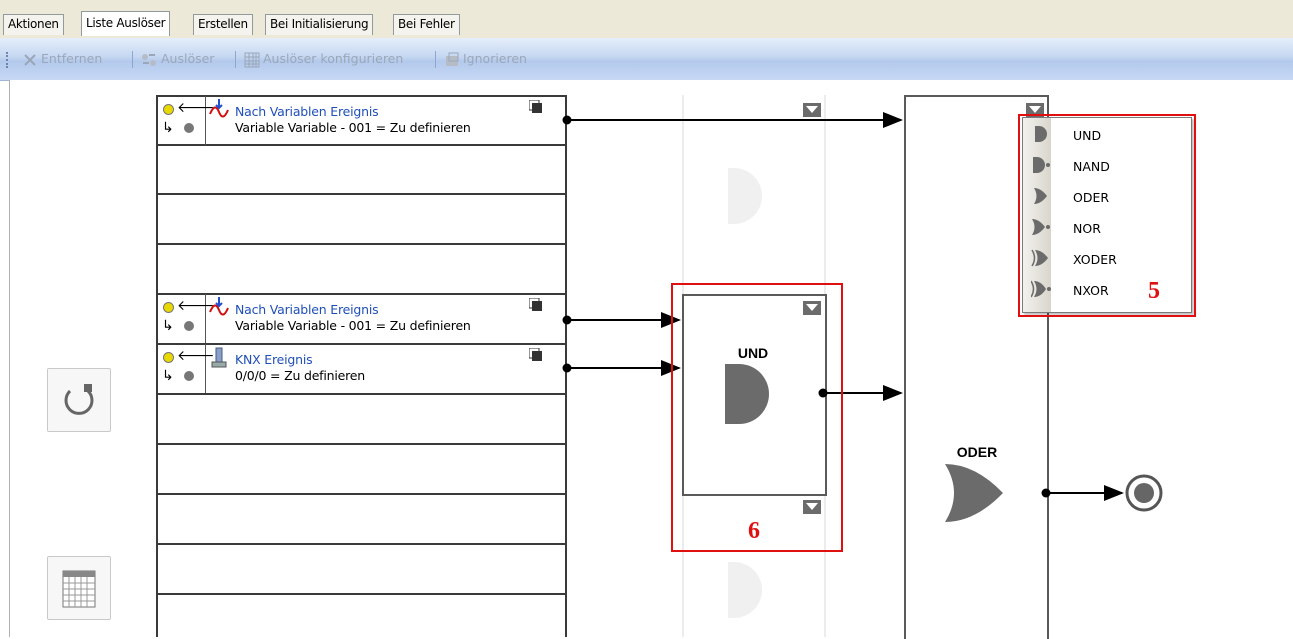  I want to click on tab-liste-ausloeser: Liste Auslöser, so click(126, 23).